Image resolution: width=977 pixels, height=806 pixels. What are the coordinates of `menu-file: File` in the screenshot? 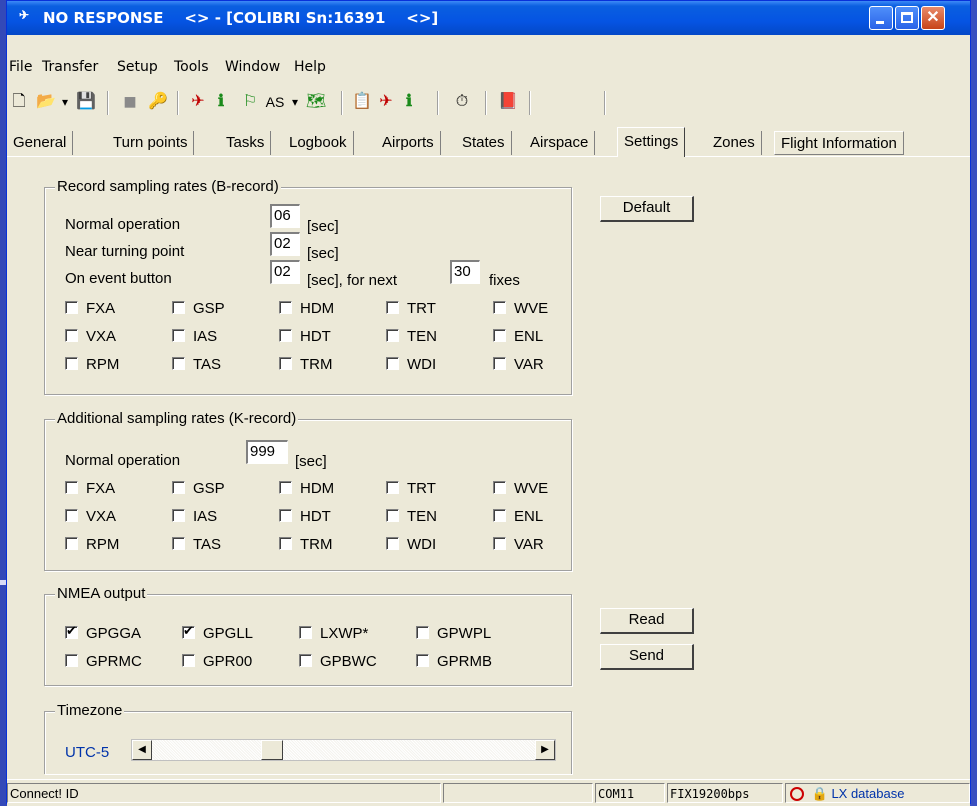 It's located at (20, 67).